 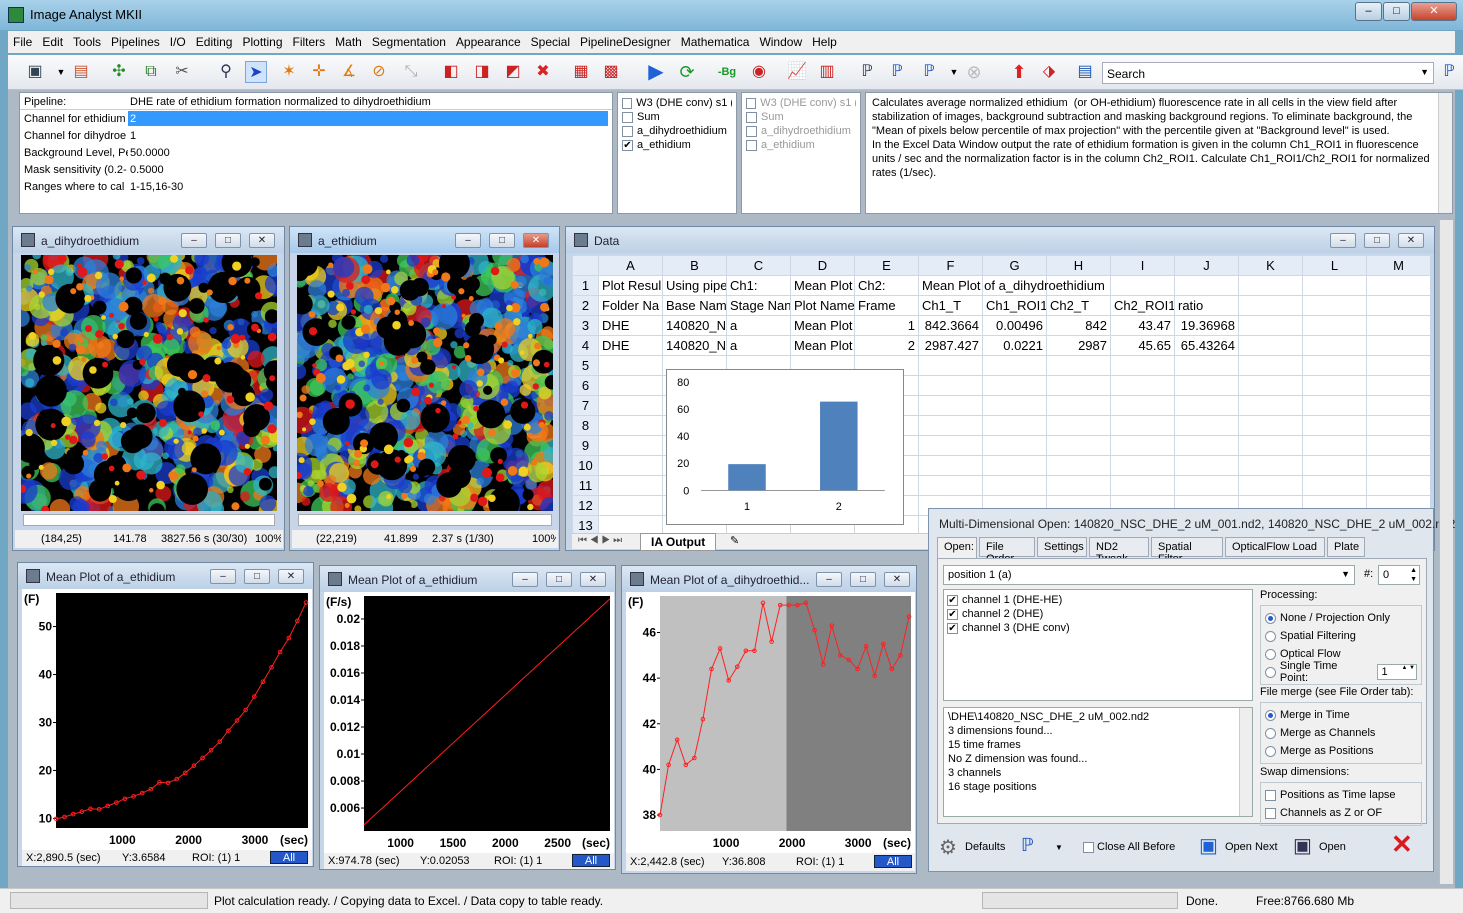 I want to click on tab-spatialfilter: Spatial Filter, so click(x=1187, y=551).